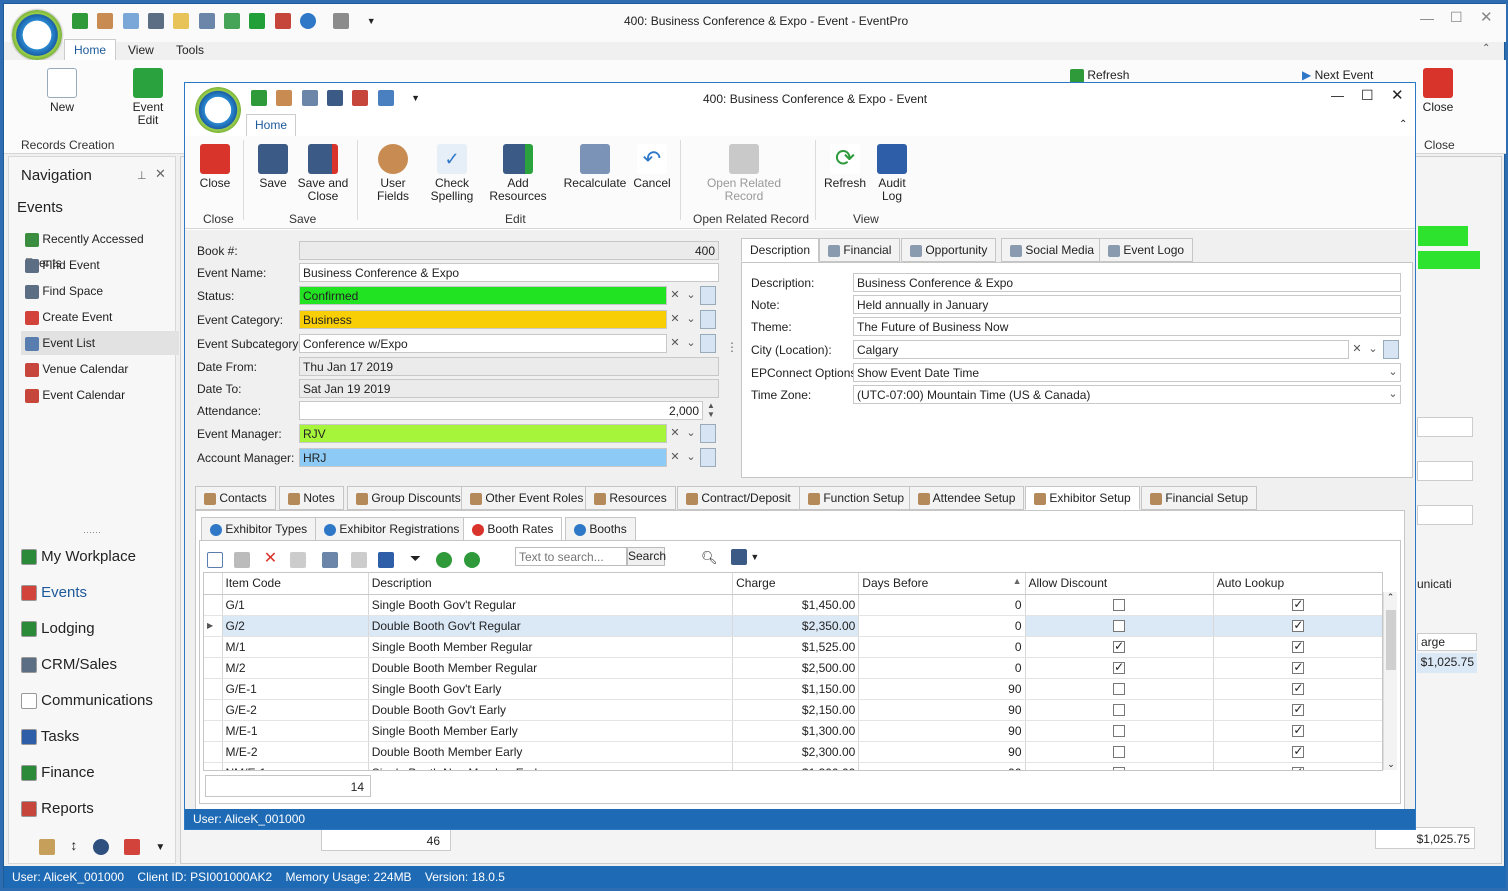 This screenshot has height=891, width=1508. I want to click on cell: $2,500.00, so click(796, 668).